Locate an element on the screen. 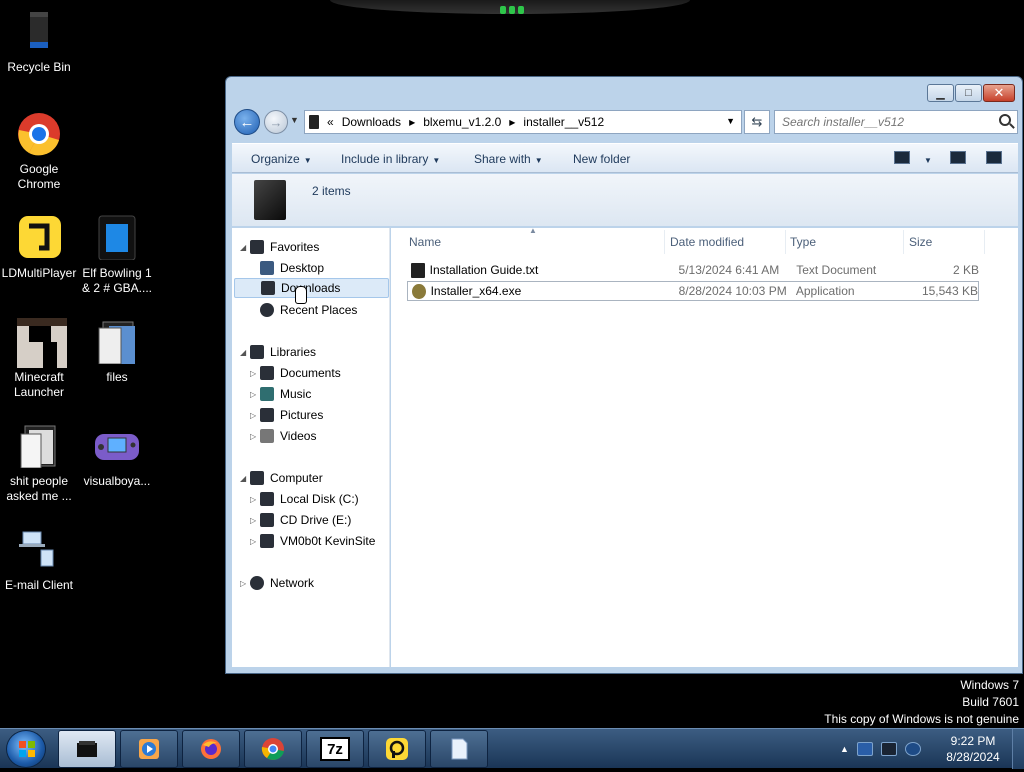  nav-computer: ◢ Computer is located at coordinates (281, 478).